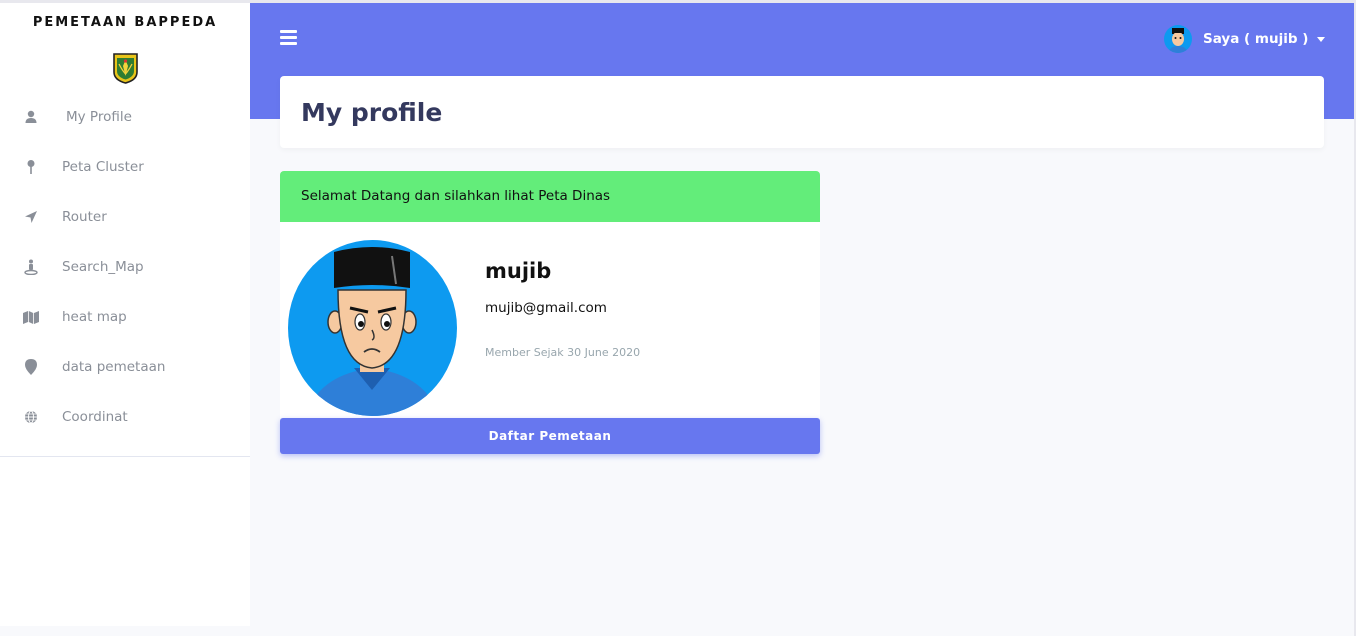 Image resolution: width=1356 pixels, height=636 pixels. Describe the element at coordinates (546, 308) in the screenshot. I see `profile-email: mujib@gmail.com` at that location.